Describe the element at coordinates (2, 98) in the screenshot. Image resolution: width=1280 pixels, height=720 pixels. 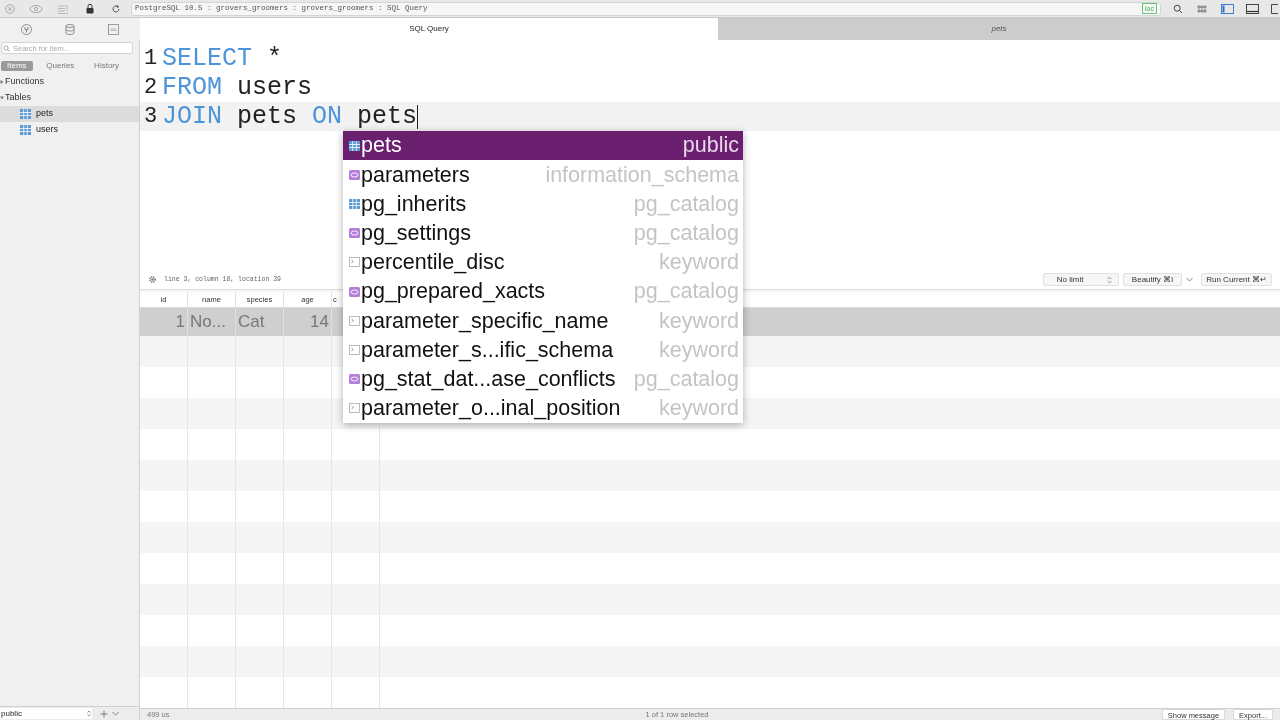
I see `caret-down-icon` at that location.